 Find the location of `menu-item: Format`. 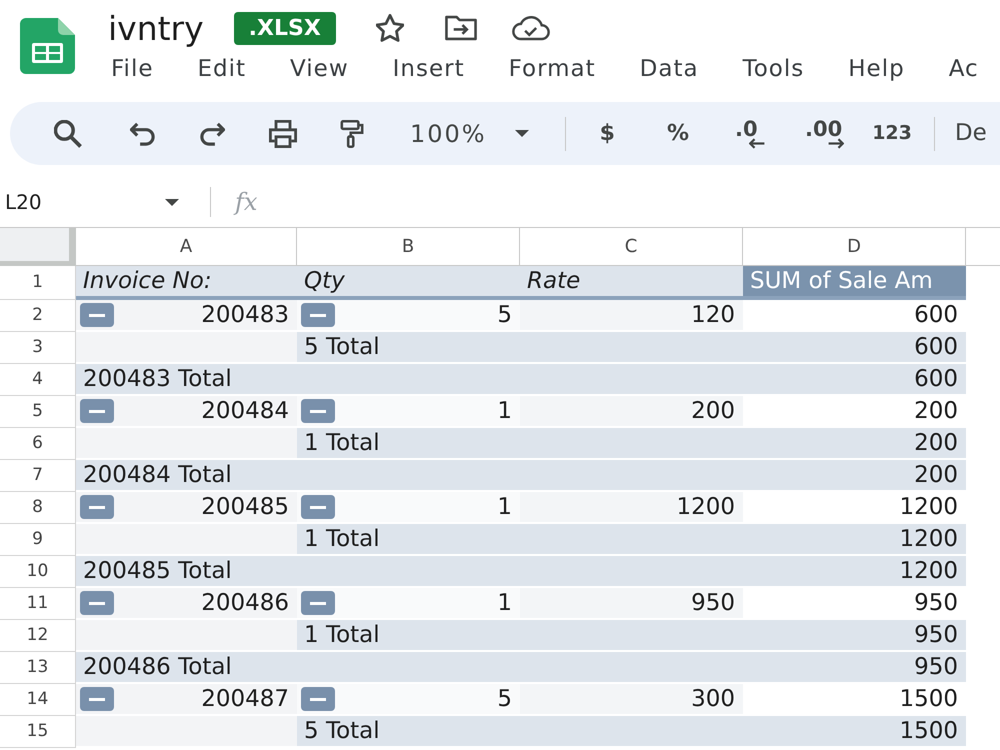

menu-item: Format is located at coordinates (552, 69).